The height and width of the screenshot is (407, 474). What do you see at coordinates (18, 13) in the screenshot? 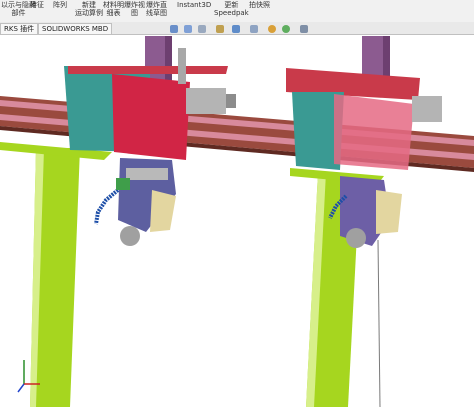
I see `ribbon-item-label-2: 部件` at bounding box center [18, 13].